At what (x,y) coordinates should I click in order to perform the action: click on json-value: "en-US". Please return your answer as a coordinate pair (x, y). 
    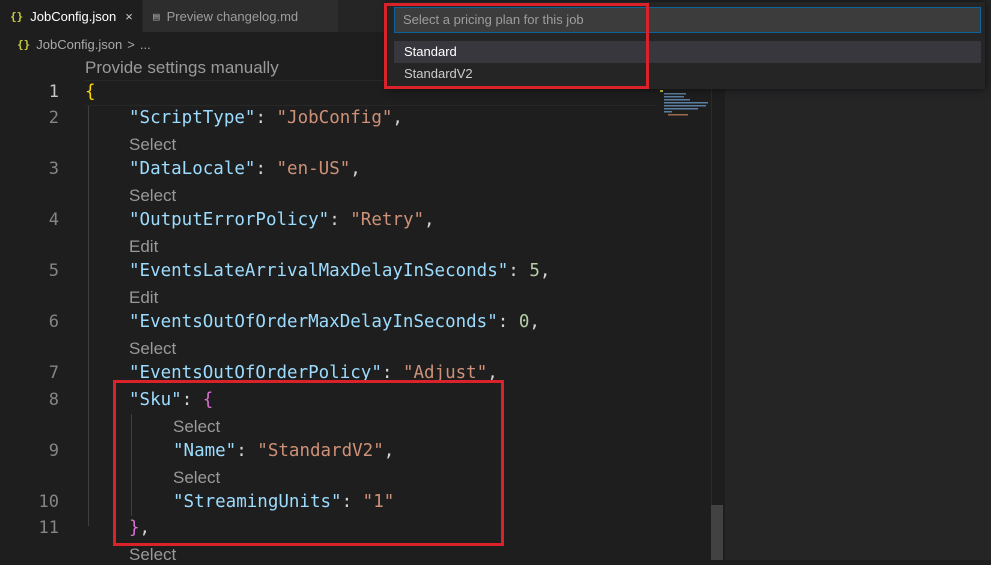
    Looking at the image, I should click on (313, 169).